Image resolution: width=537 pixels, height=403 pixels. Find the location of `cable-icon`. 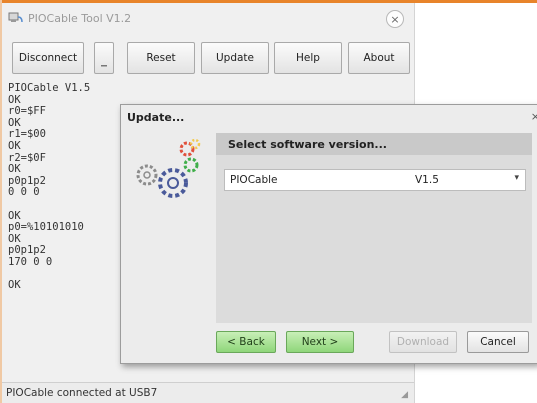

cable-icon is located at coordinates (15, 17).